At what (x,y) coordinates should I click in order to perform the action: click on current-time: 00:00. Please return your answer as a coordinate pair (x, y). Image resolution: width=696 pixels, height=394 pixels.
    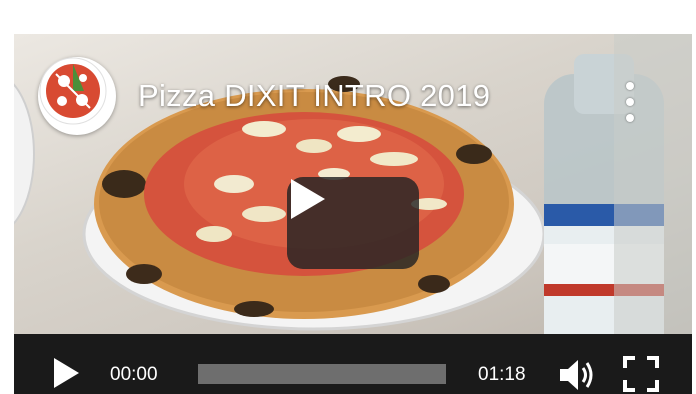
    Looking at the image, I should click on (134, 374).